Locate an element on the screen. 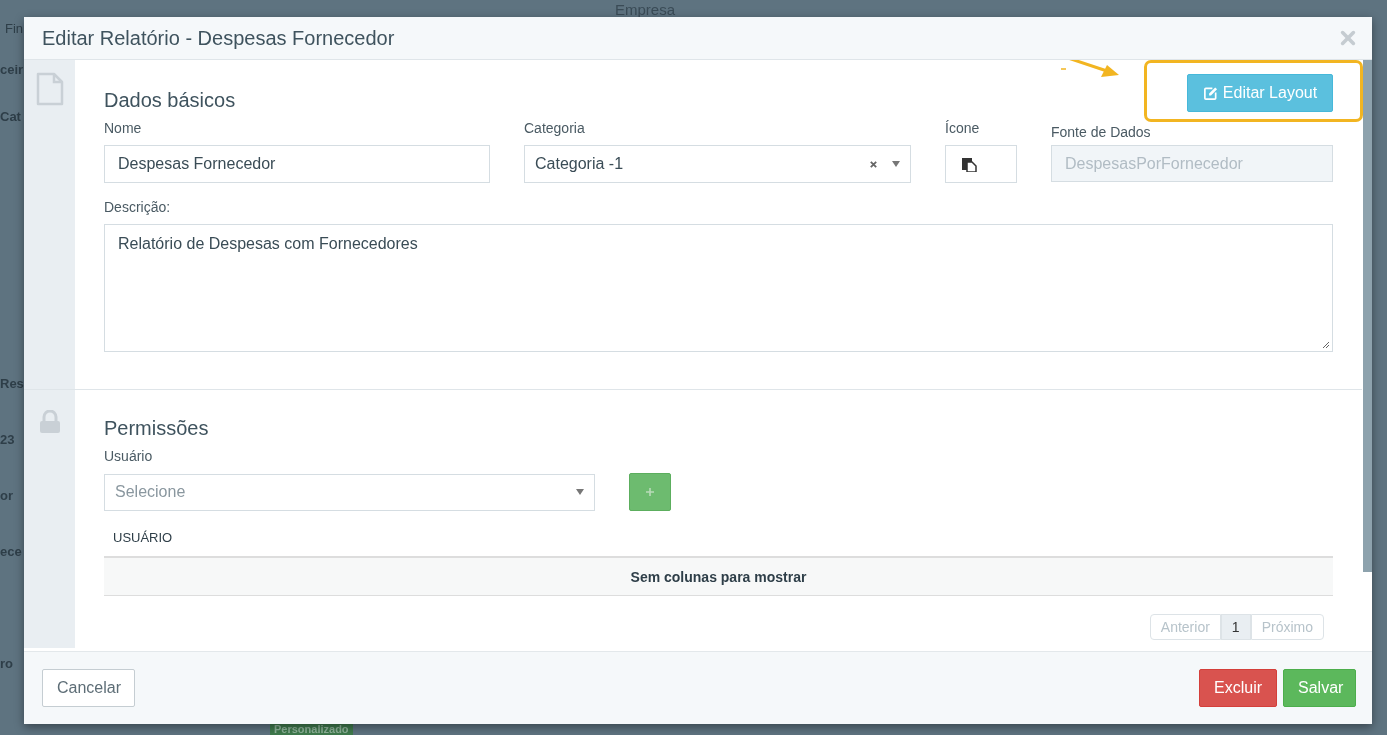 The height and width of the screenshot is (735, 1387). table-cell-text: Cat is located at coordinates (11, 117).